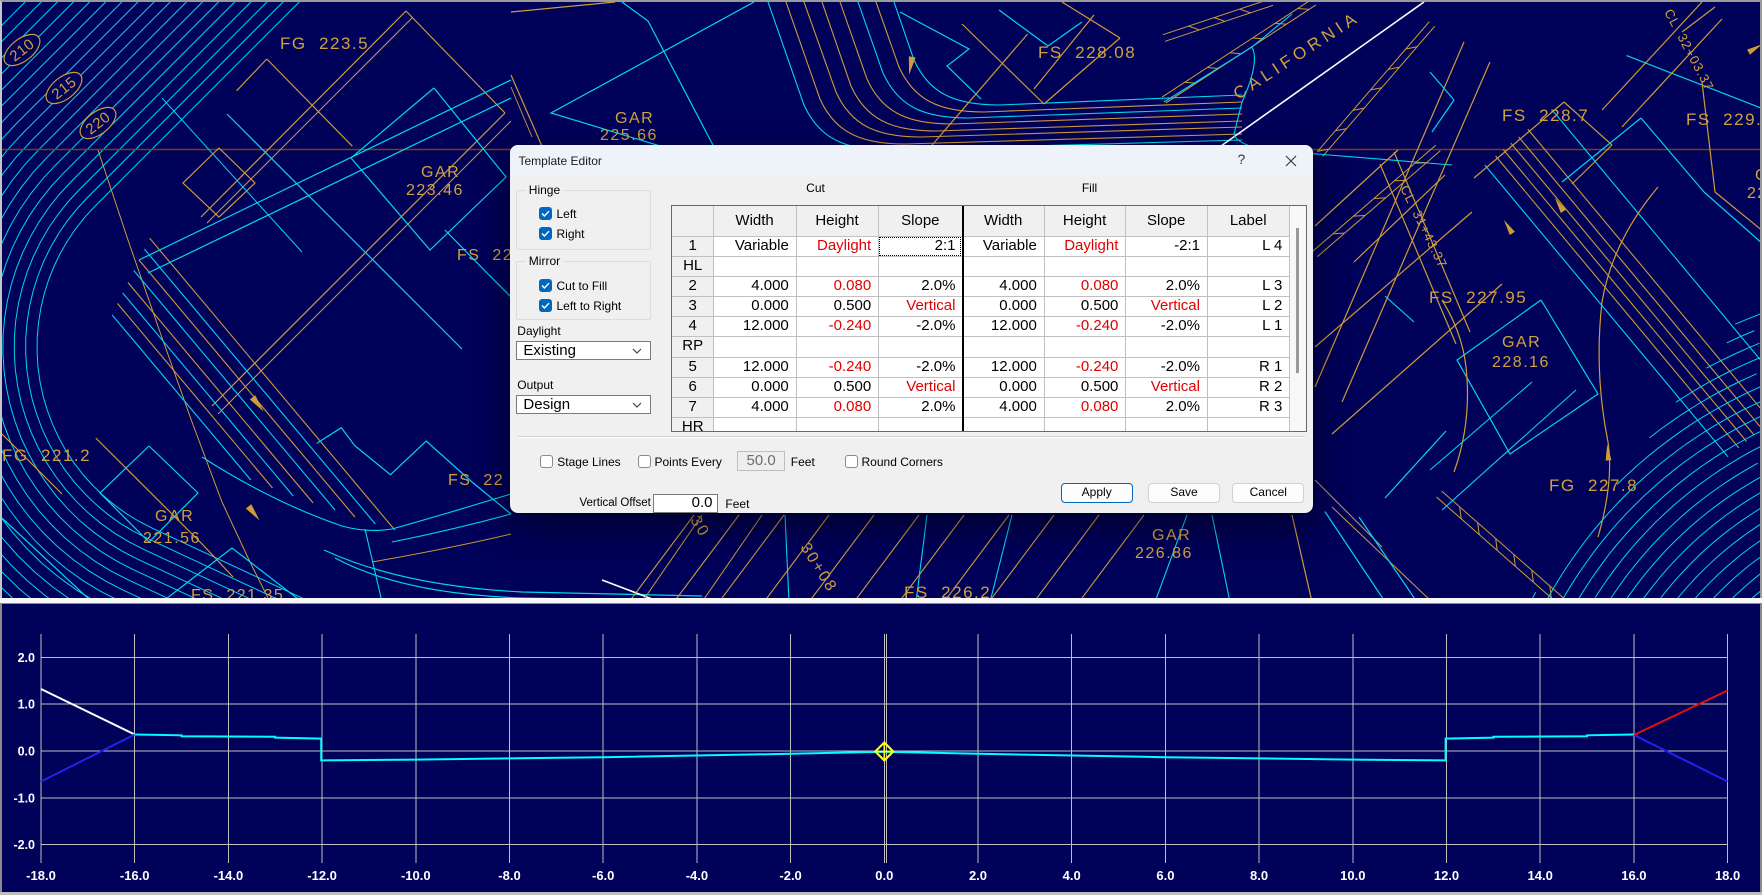 The width and height of the screenshot is (1762, 895). What do you see at coordinates (1758, 175) in the screenshot?
I see `svg-text: G` at bounding box center [1758, 175].